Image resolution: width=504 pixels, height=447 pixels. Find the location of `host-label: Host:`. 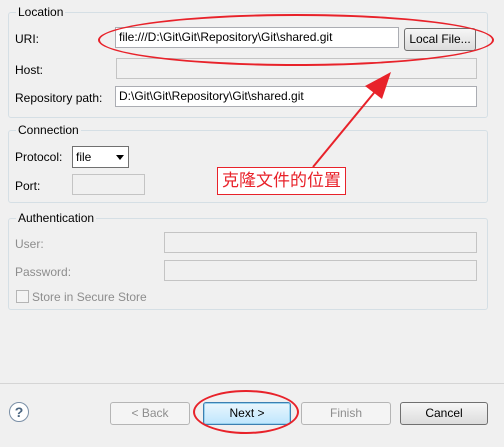

host-label: Host: is located at coordinates (29, 70).